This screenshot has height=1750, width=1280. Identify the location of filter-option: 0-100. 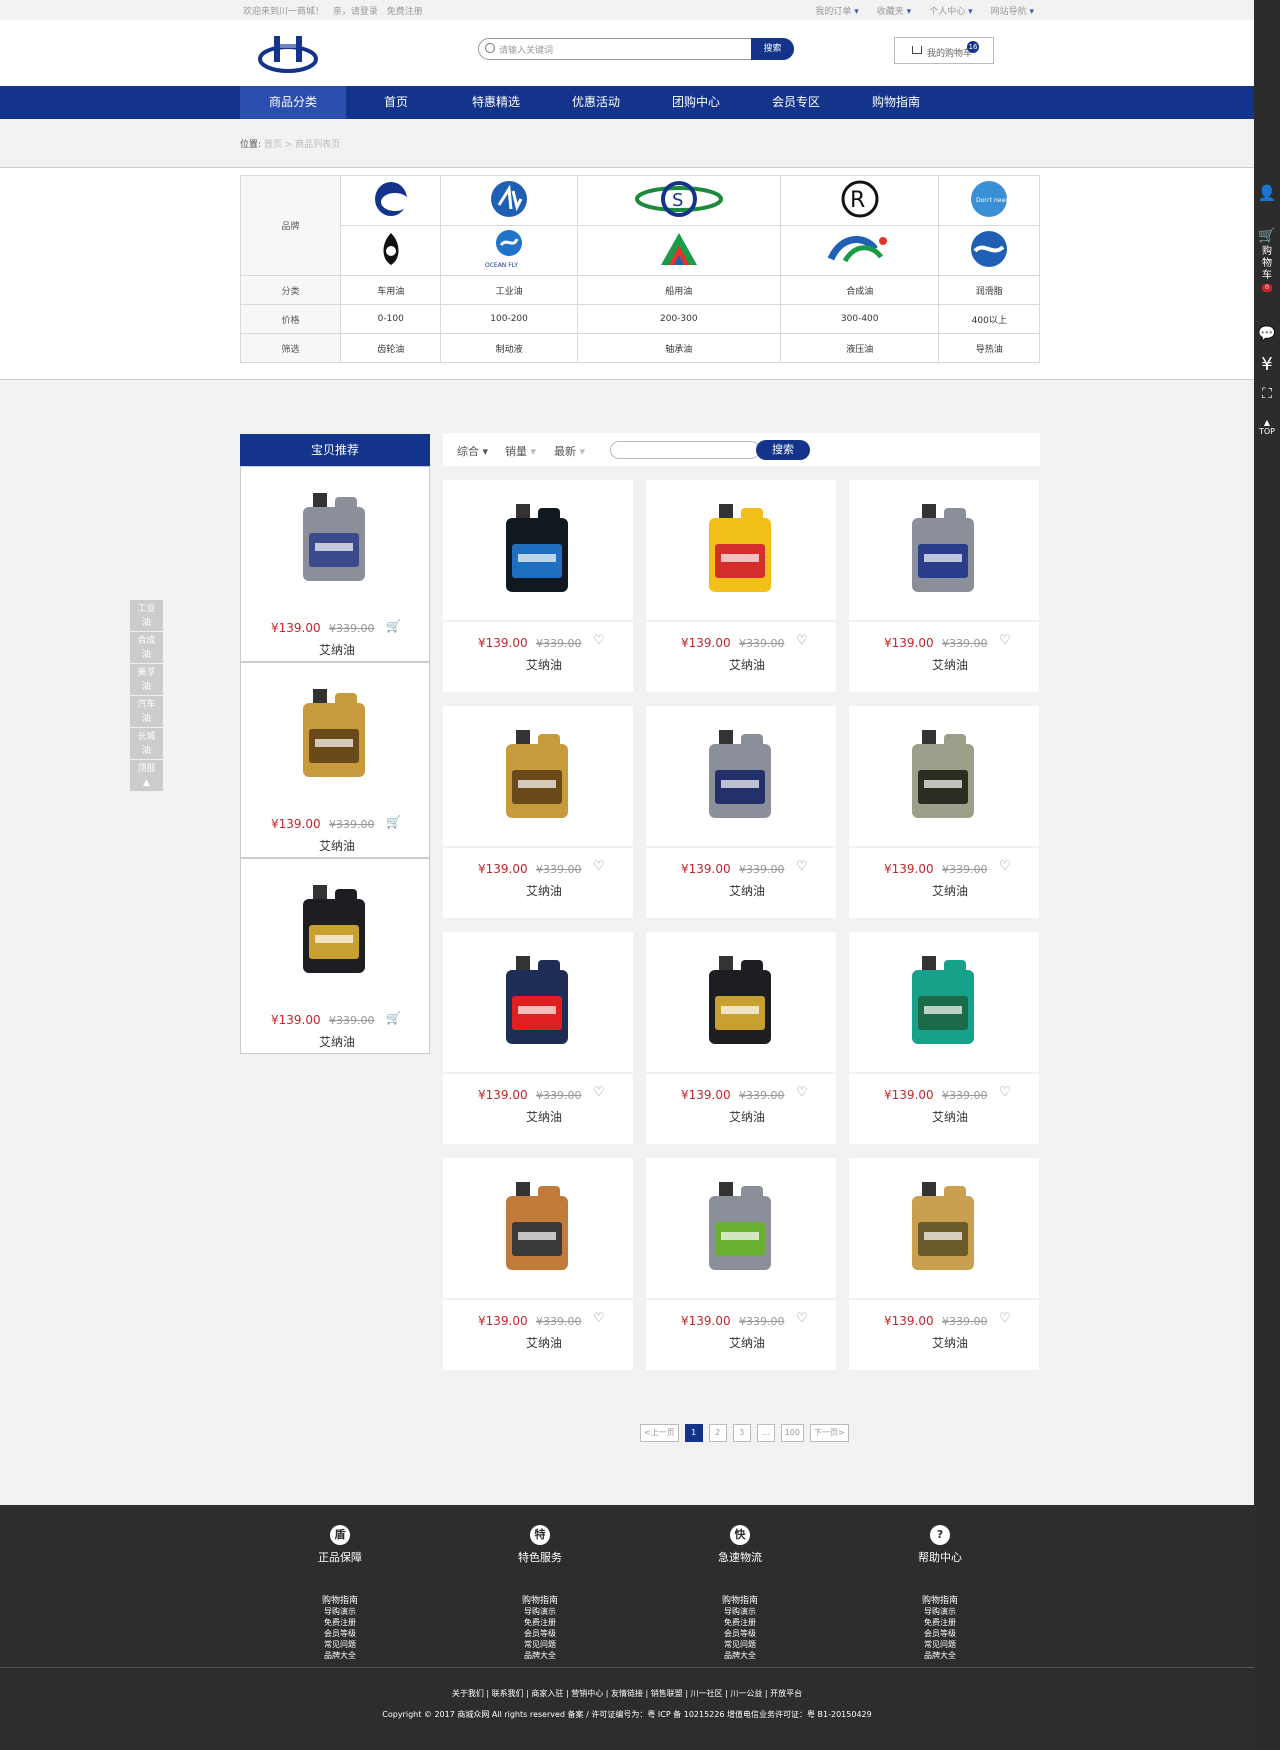
(390, 319).